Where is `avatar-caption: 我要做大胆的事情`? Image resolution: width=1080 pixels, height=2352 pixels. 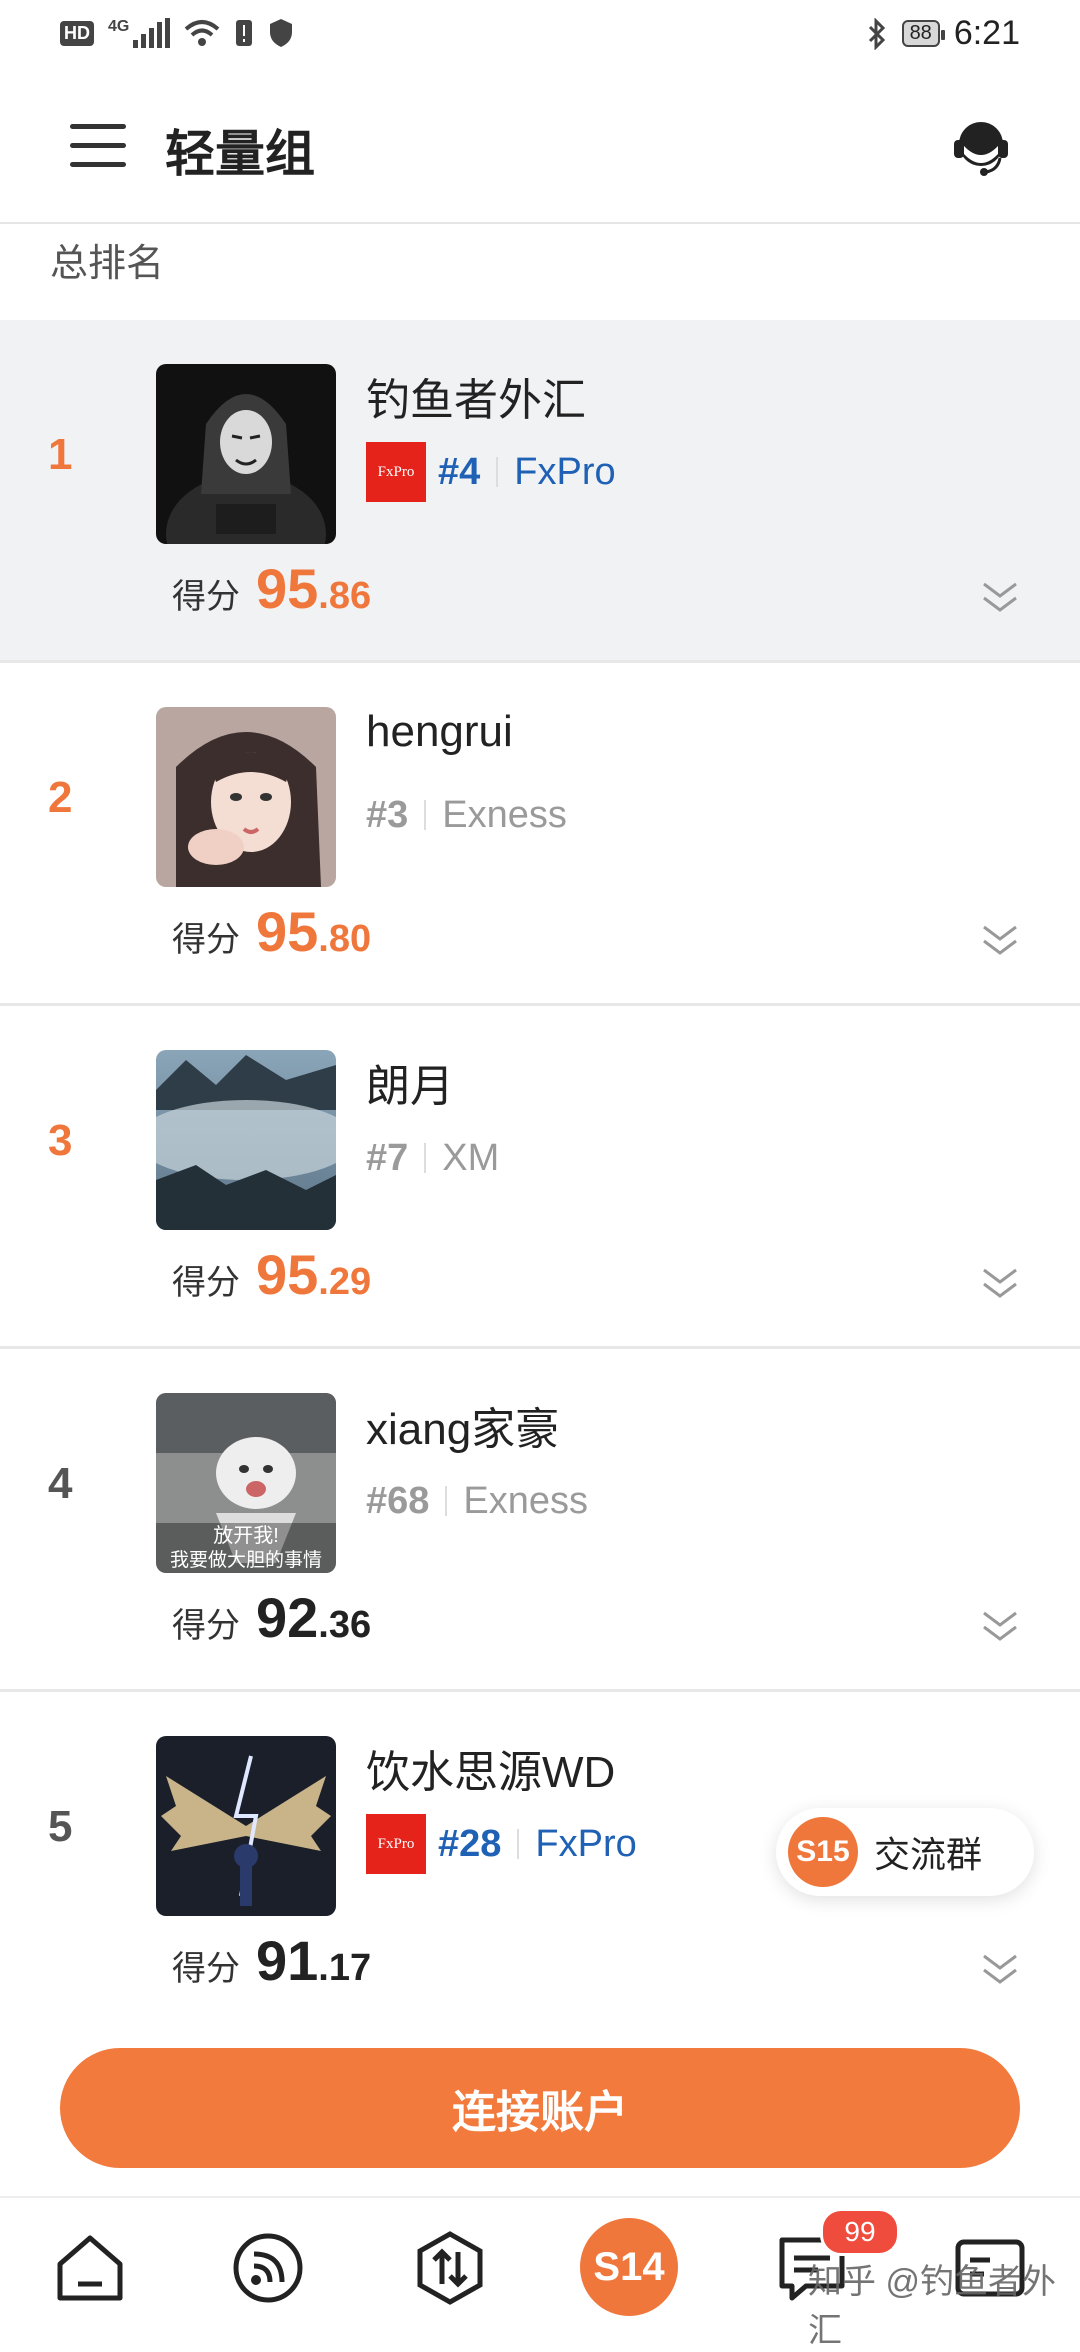 avatar-caption: 我要做大胆的事情 is located at coordinates (245, 1560).